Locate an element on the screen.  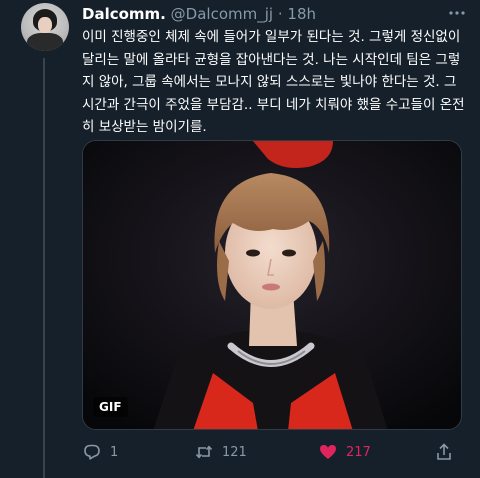
display-name: Dalcomm. is located at coordinates (124, 14).